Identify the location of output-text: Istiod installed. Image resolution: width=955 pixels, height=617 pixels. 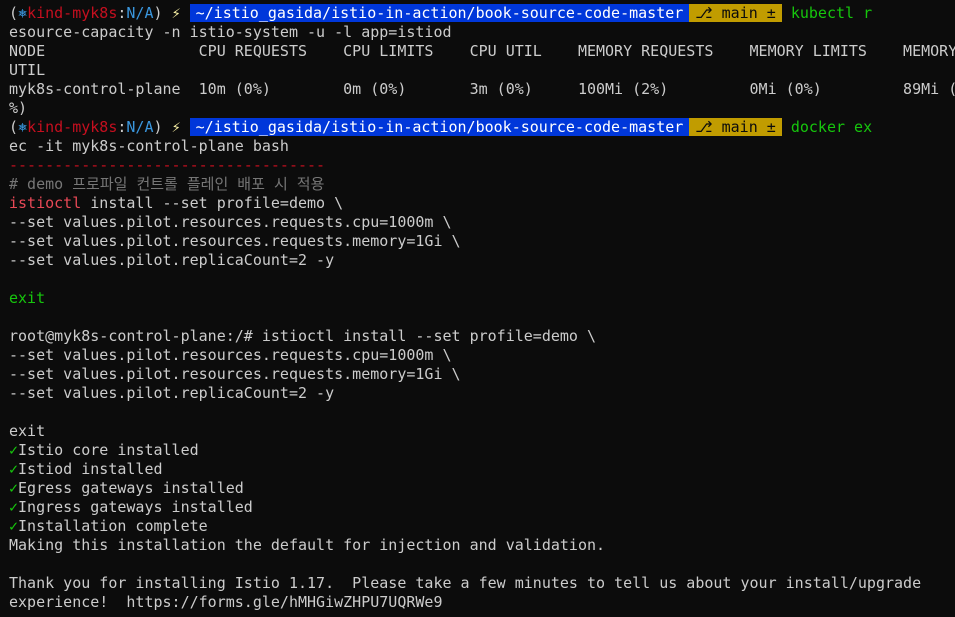
(90, 469).